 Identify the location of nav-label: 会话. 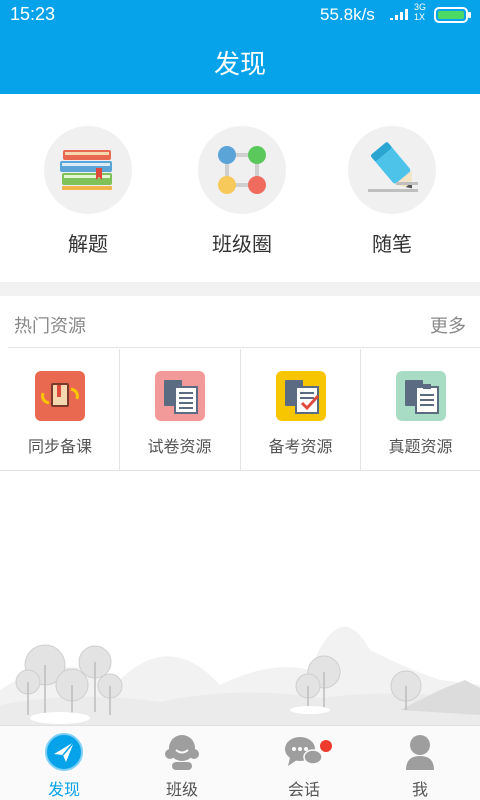
(303, 789).